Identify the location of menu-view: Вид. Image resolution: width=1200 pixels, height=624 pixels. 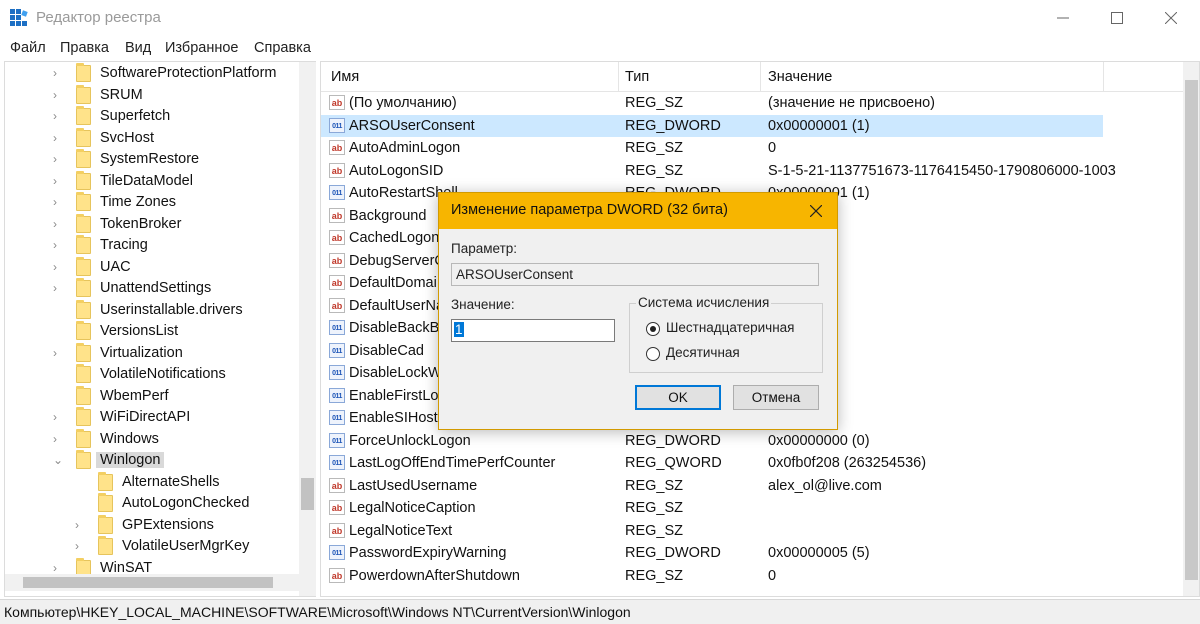
(138, 48).